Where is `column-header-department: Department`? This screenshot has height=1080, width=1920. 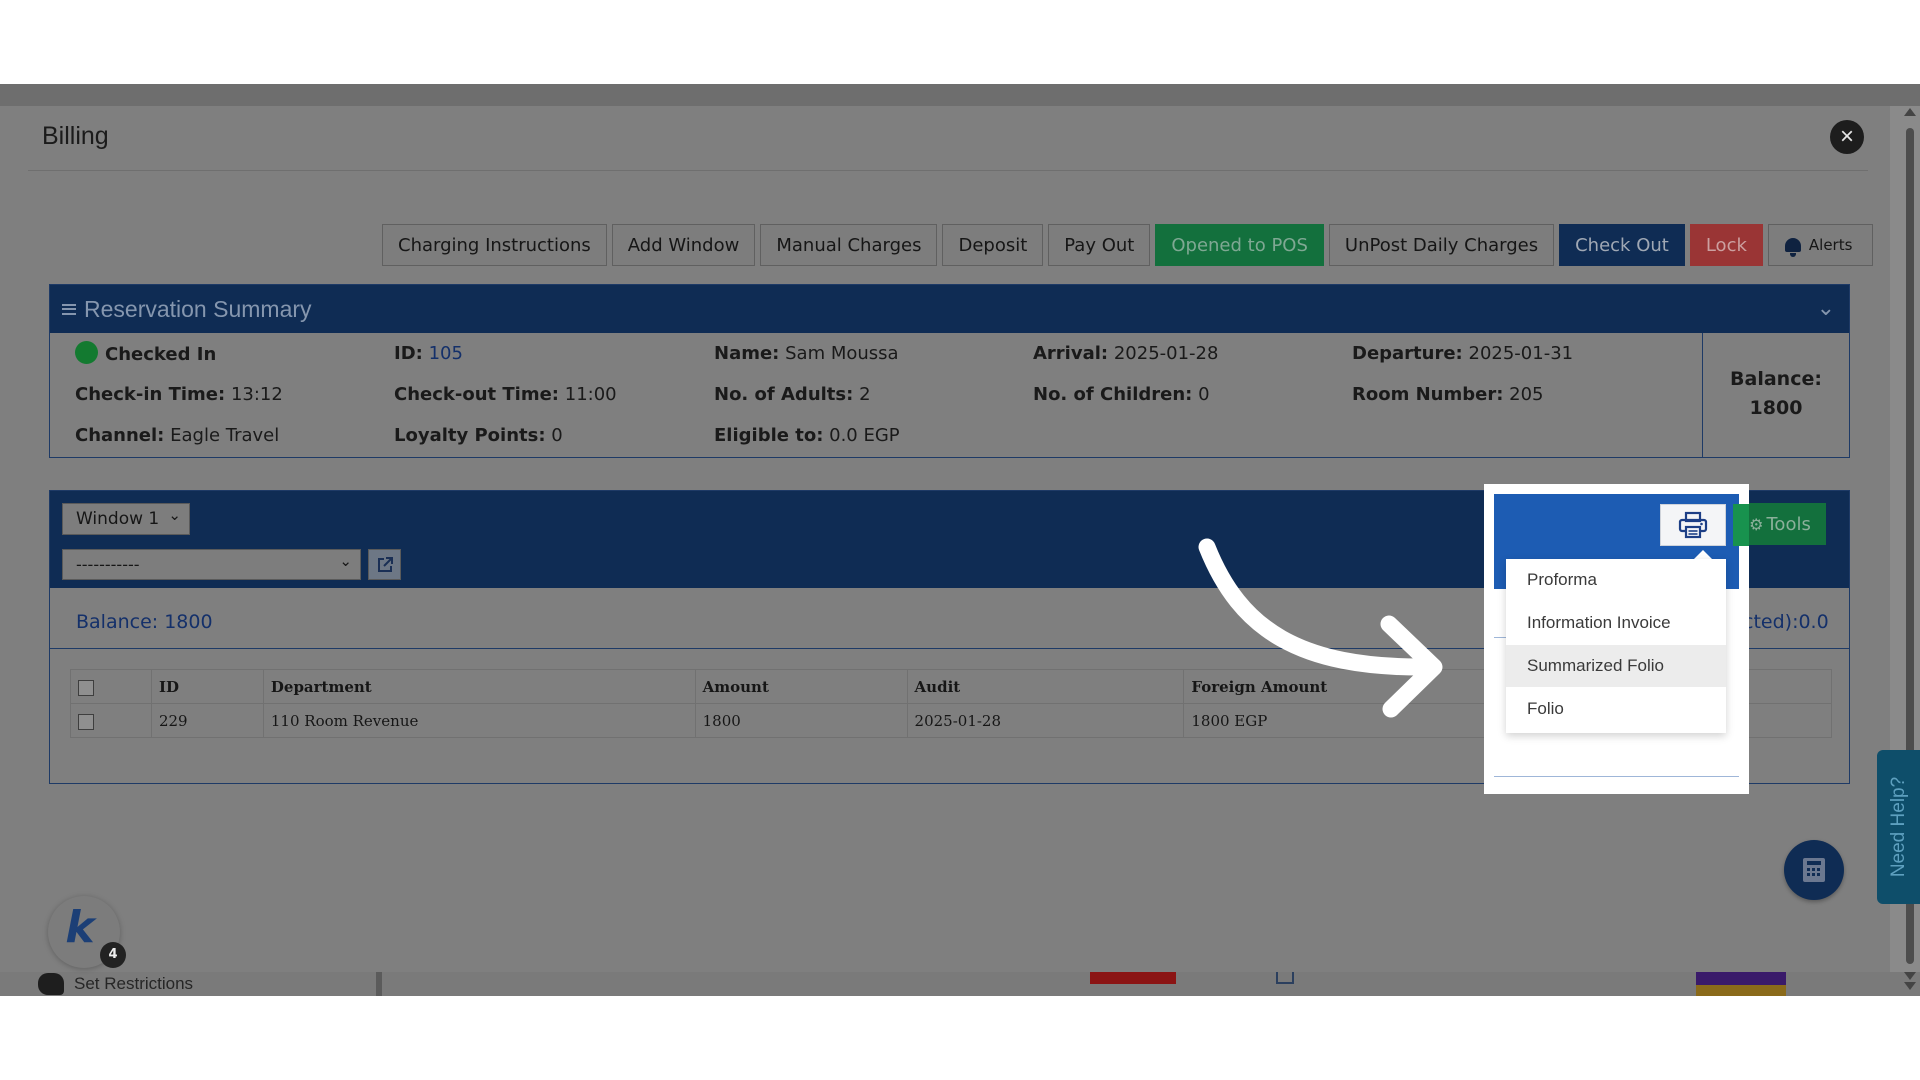
column-header-department: Department is located at coordinates (479, 686).